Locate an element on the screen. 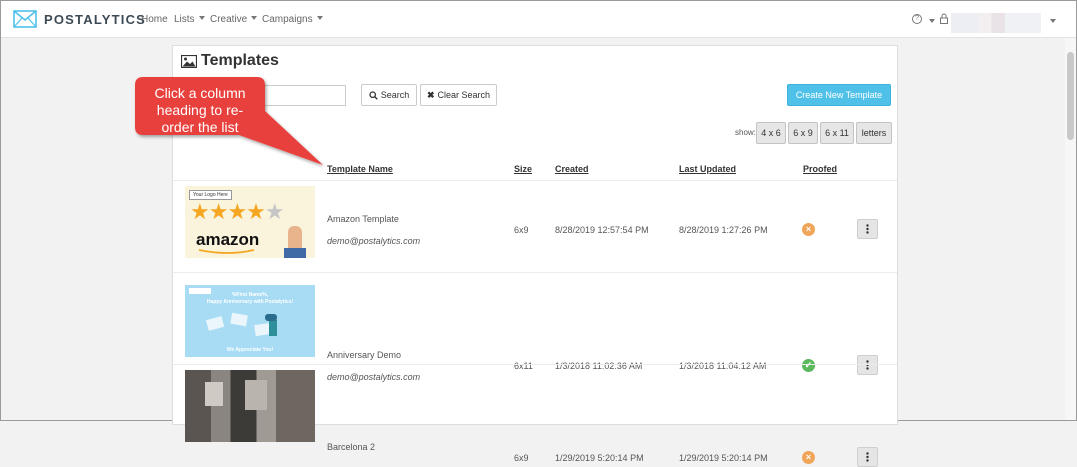  template-thumbnail is located at coordinates (250, 406).